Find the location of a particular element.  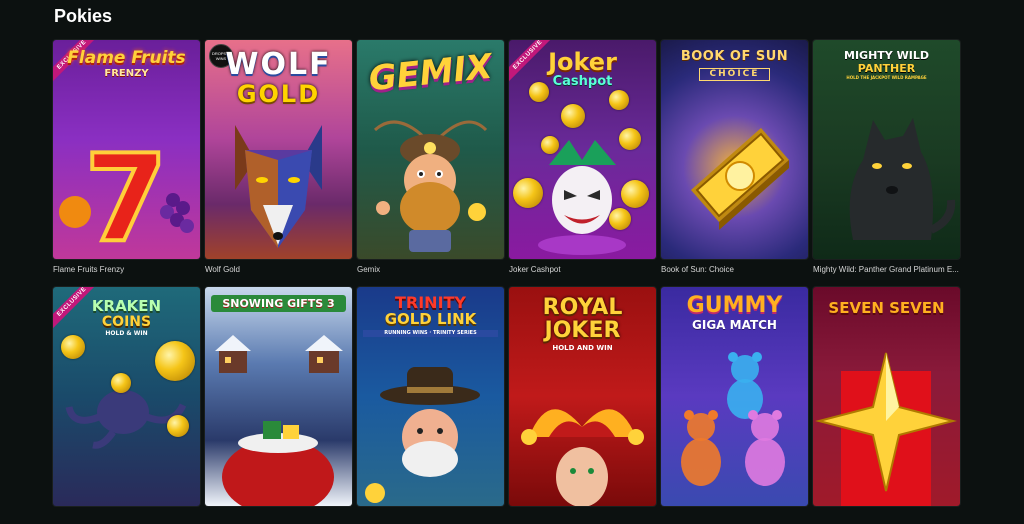

game-tile: GUMMY GIGA MATCH is located at coordinates (734, 405).